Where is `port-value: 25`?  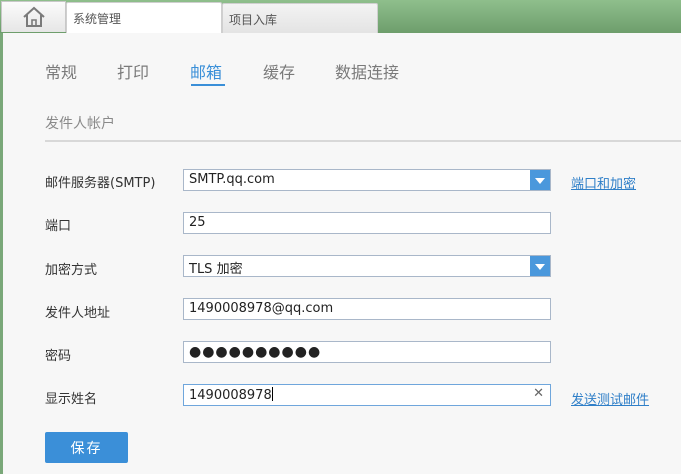 port-value: 25 is located at coordinates (197, 222).